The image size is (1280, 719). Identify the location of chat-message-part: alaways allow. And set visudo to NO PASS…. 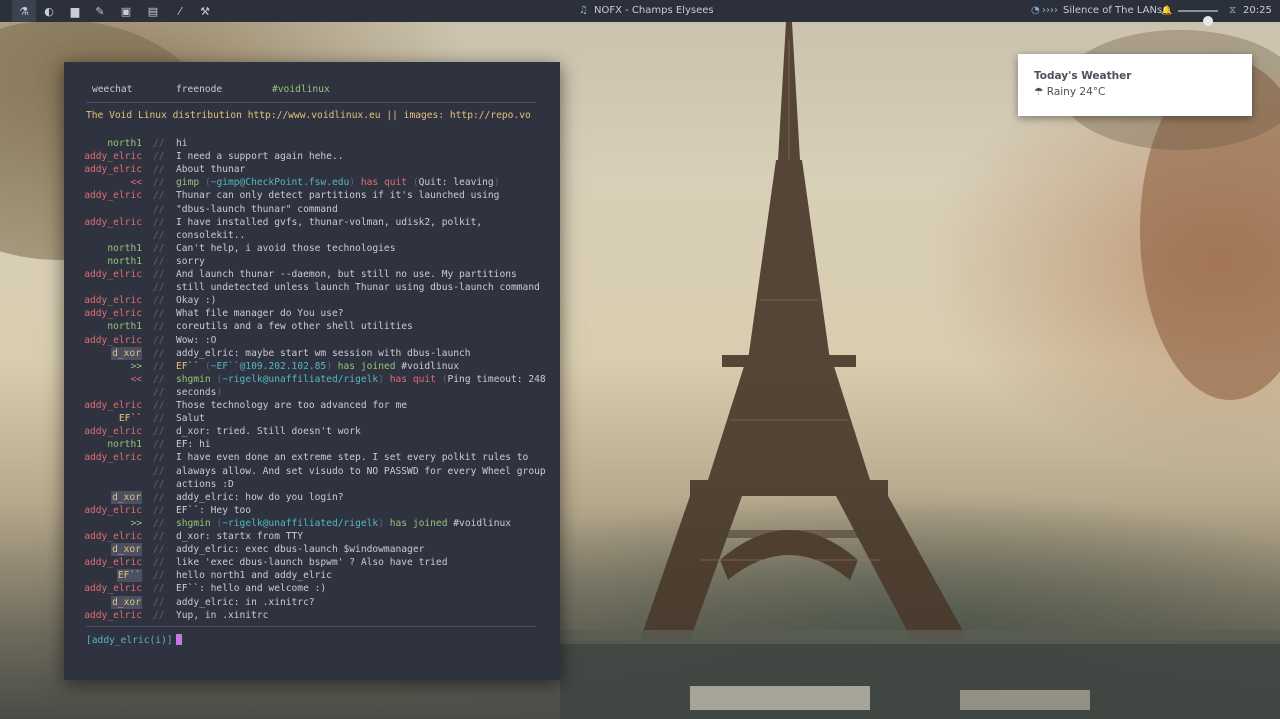
(361, 471).